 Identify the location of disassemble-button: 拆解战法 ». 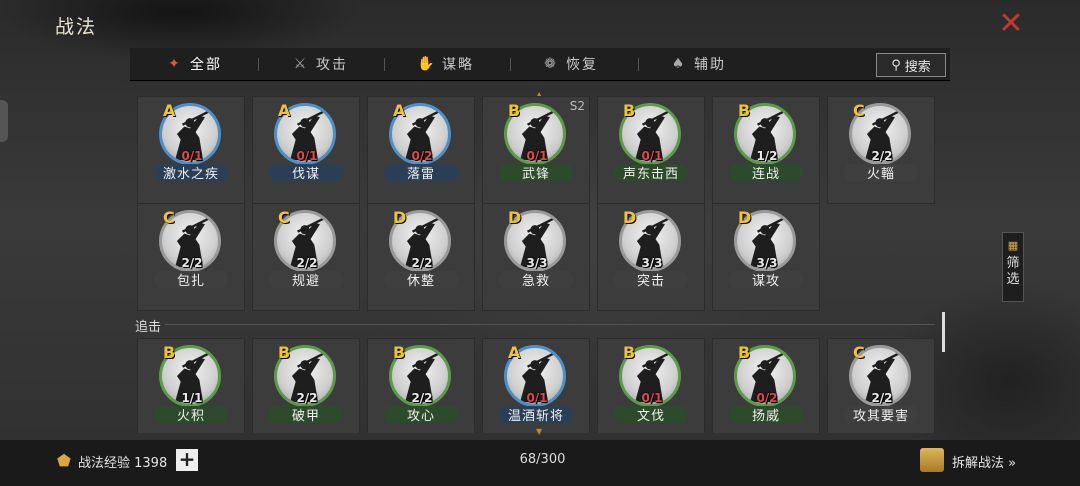
(984, 461).